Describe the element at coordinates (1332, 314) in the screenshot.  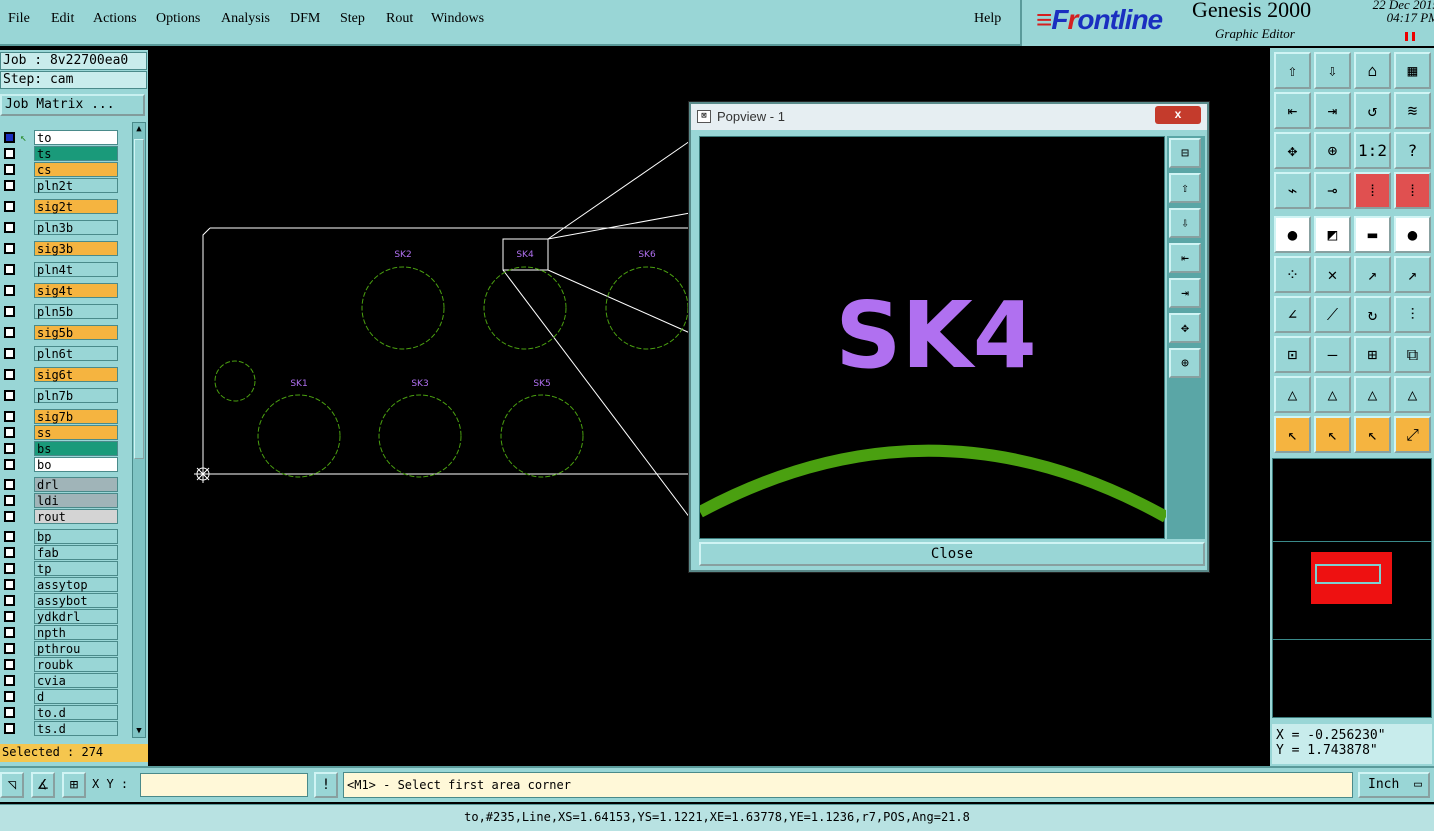
I see `line-icon: ⟋` at that location.